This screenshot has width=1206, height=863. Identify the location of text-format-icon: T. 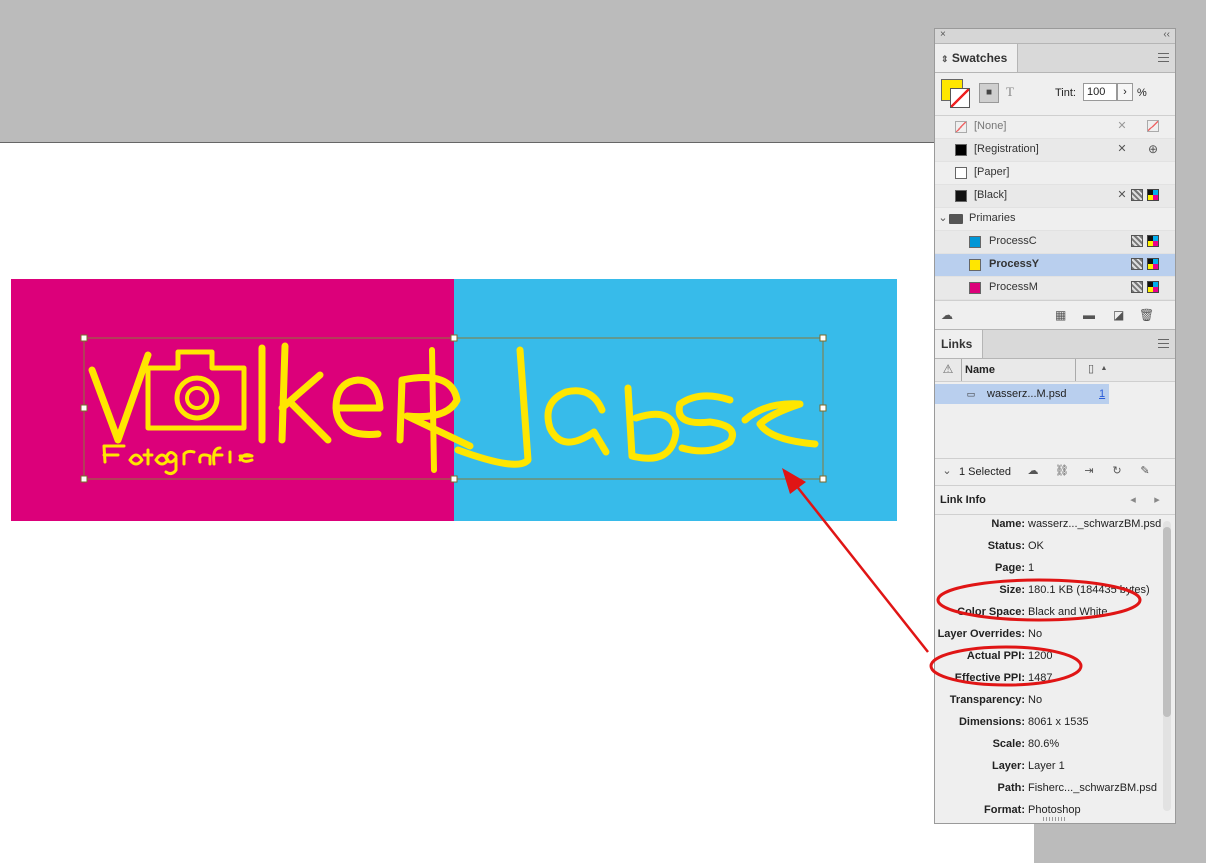
(1010, 92).